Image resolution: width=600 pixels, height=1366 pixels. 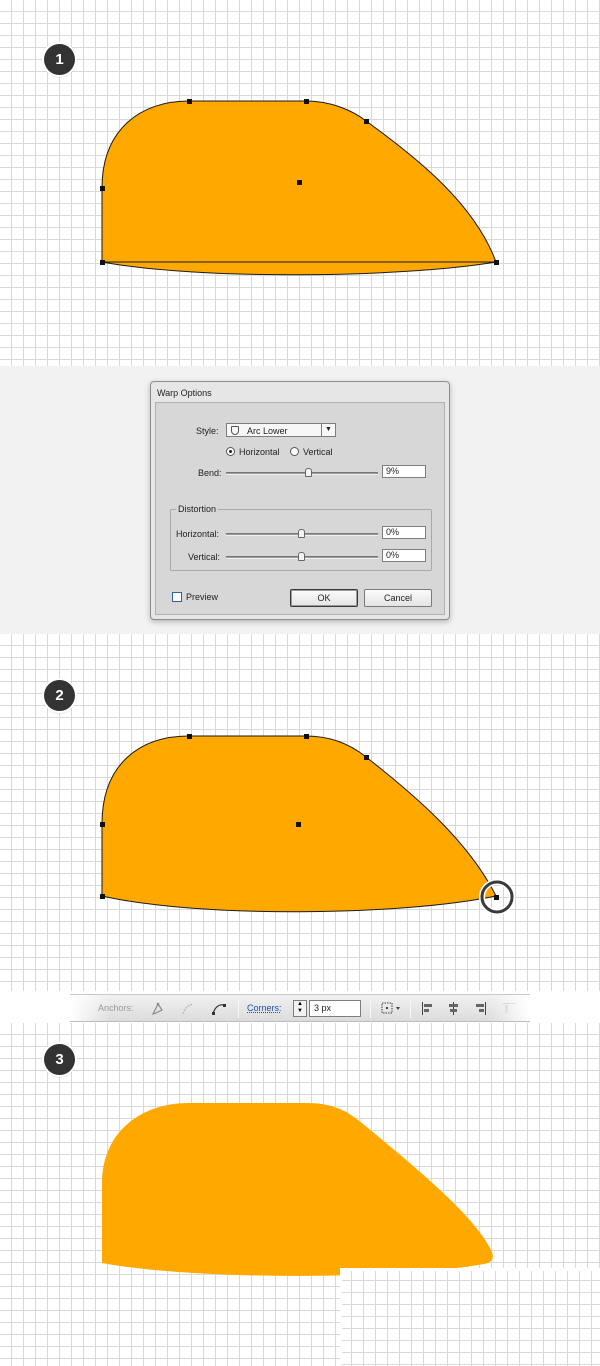 What do you see at coordinates (297, 1189) in the screenshot?
I see `final-rounded-shape` at bounding box center [297, 1189].